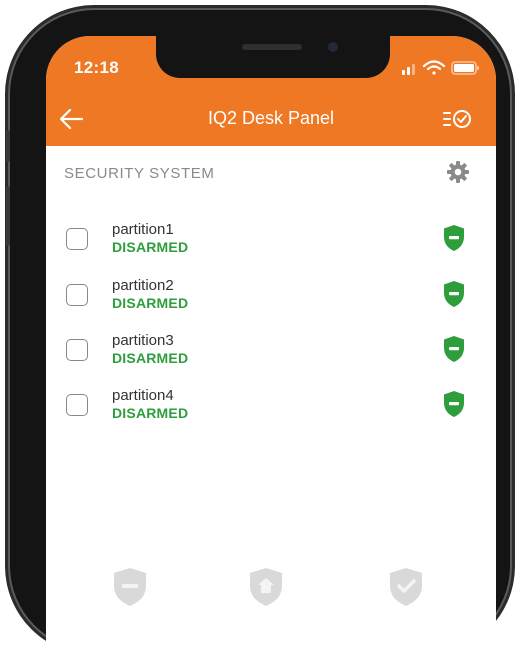  What do you see at coordinates (266, 586) in the screenshot?
I see `arm-stay-shield-icon` at bounding box center [266, 586].